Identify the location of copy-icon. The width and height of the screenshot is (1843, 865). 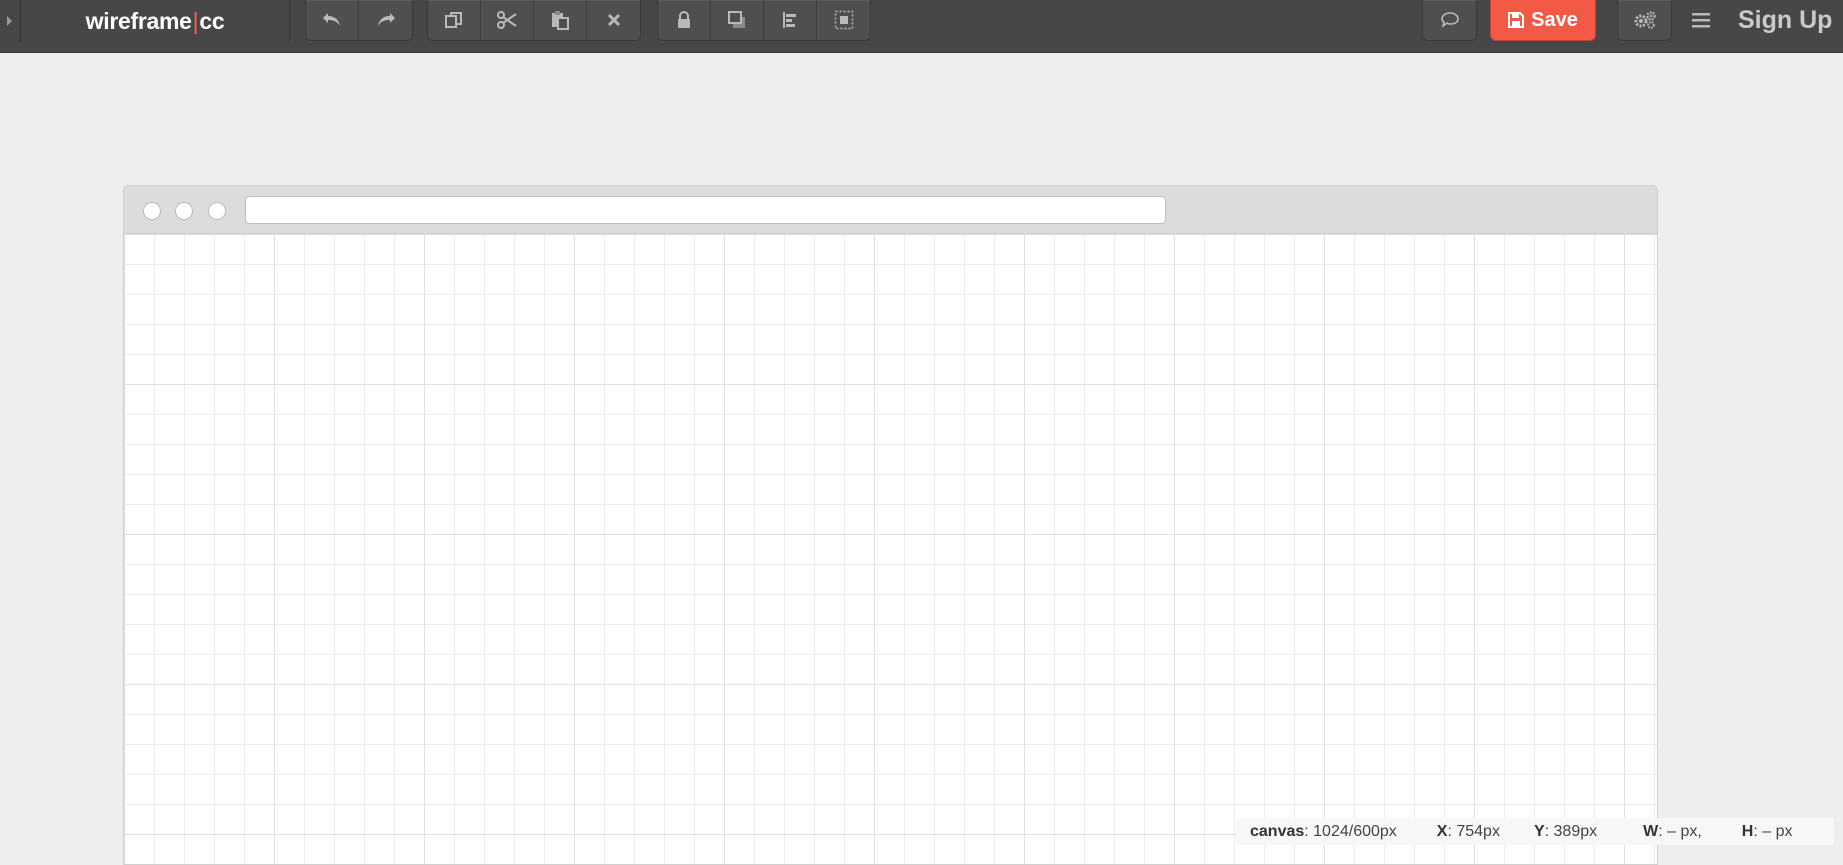
(453, 20).